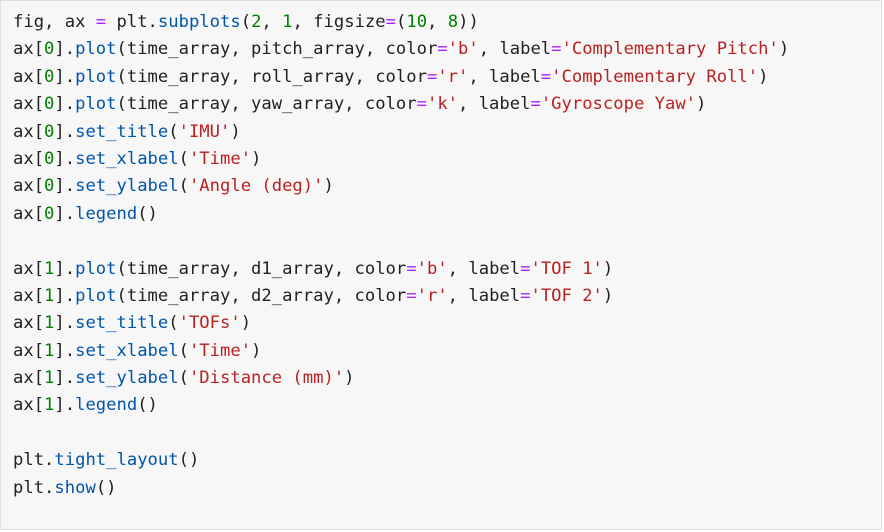 This screenshot has width=884, height=532. What do you see at coordinates (127, 158) in the screenshot?
I see `code-token: set_xlabel` at bounding box center [127, 158].